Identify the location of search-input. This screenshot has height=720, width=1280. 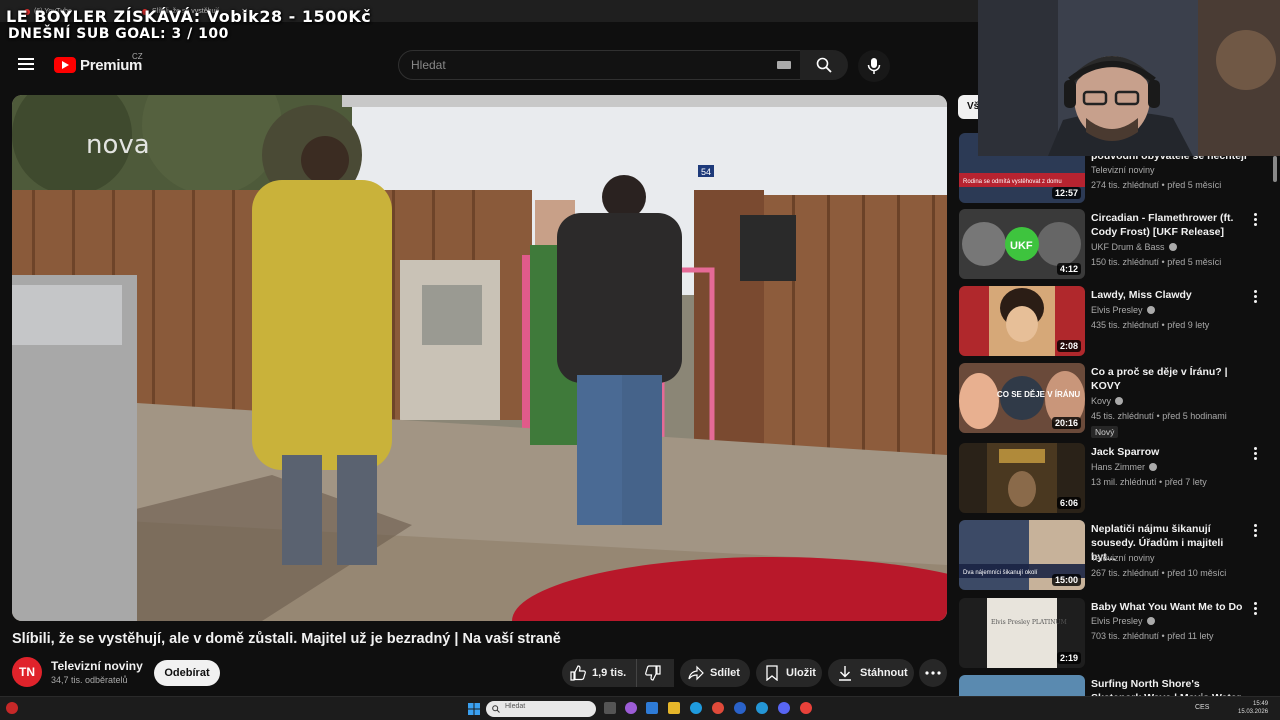
(591, 65).